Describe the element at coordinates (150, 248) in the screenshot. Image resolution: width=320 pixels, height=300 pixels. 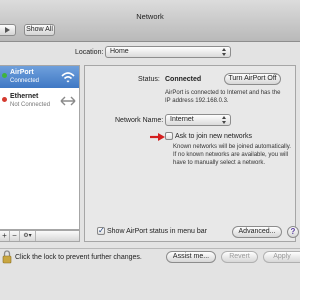
I see `footer-divider` at that location.